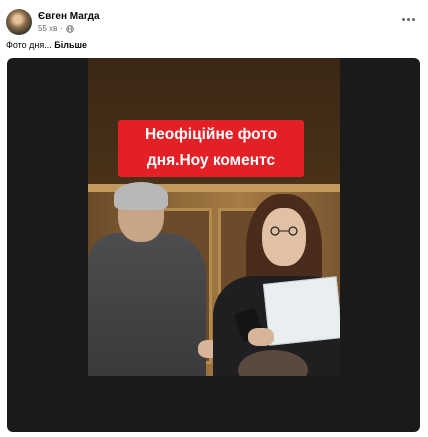 The width and height of the screenshot is (428, 437). What do you see at coordinates (69, 16) in the screenshot?
I see `author-name: Євген Магда` at bounding box center [69, 16].